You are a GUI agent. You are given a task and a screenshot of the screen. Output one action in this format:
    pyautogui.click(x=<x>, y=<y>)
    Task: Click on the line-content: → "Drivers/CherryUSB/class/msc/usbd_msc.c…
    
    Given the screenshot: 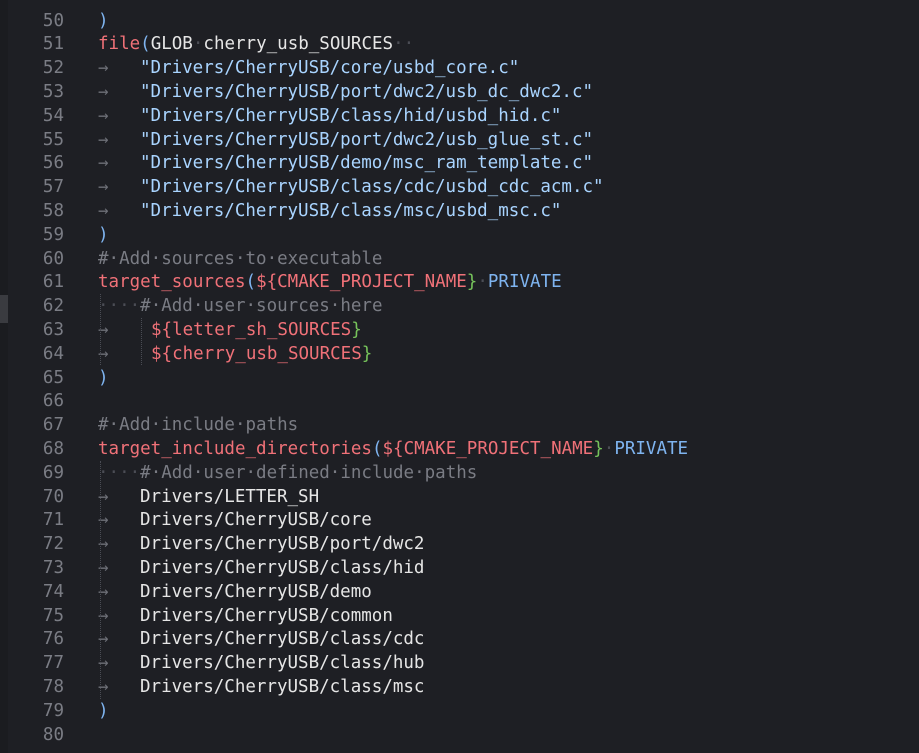 What is the action you would take?
    pyautogui.click(x=329, y=211)
    